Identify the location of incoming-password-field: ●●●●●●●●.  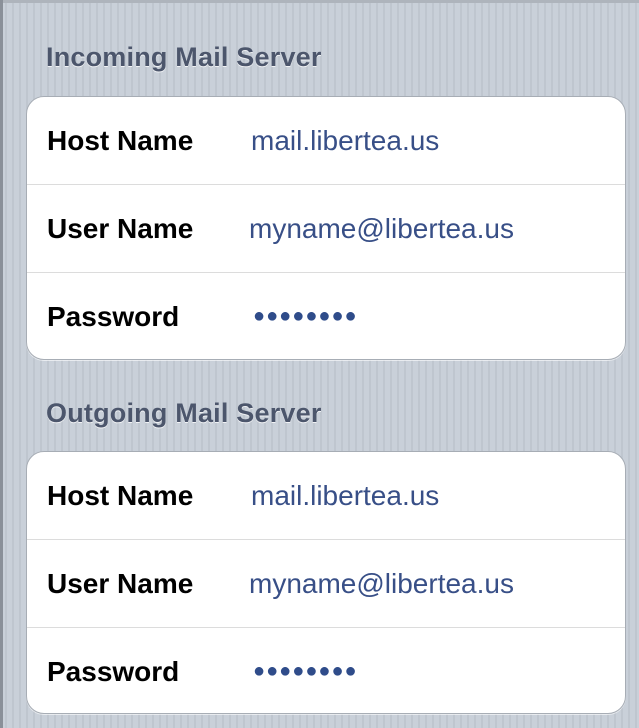
(305, 316).